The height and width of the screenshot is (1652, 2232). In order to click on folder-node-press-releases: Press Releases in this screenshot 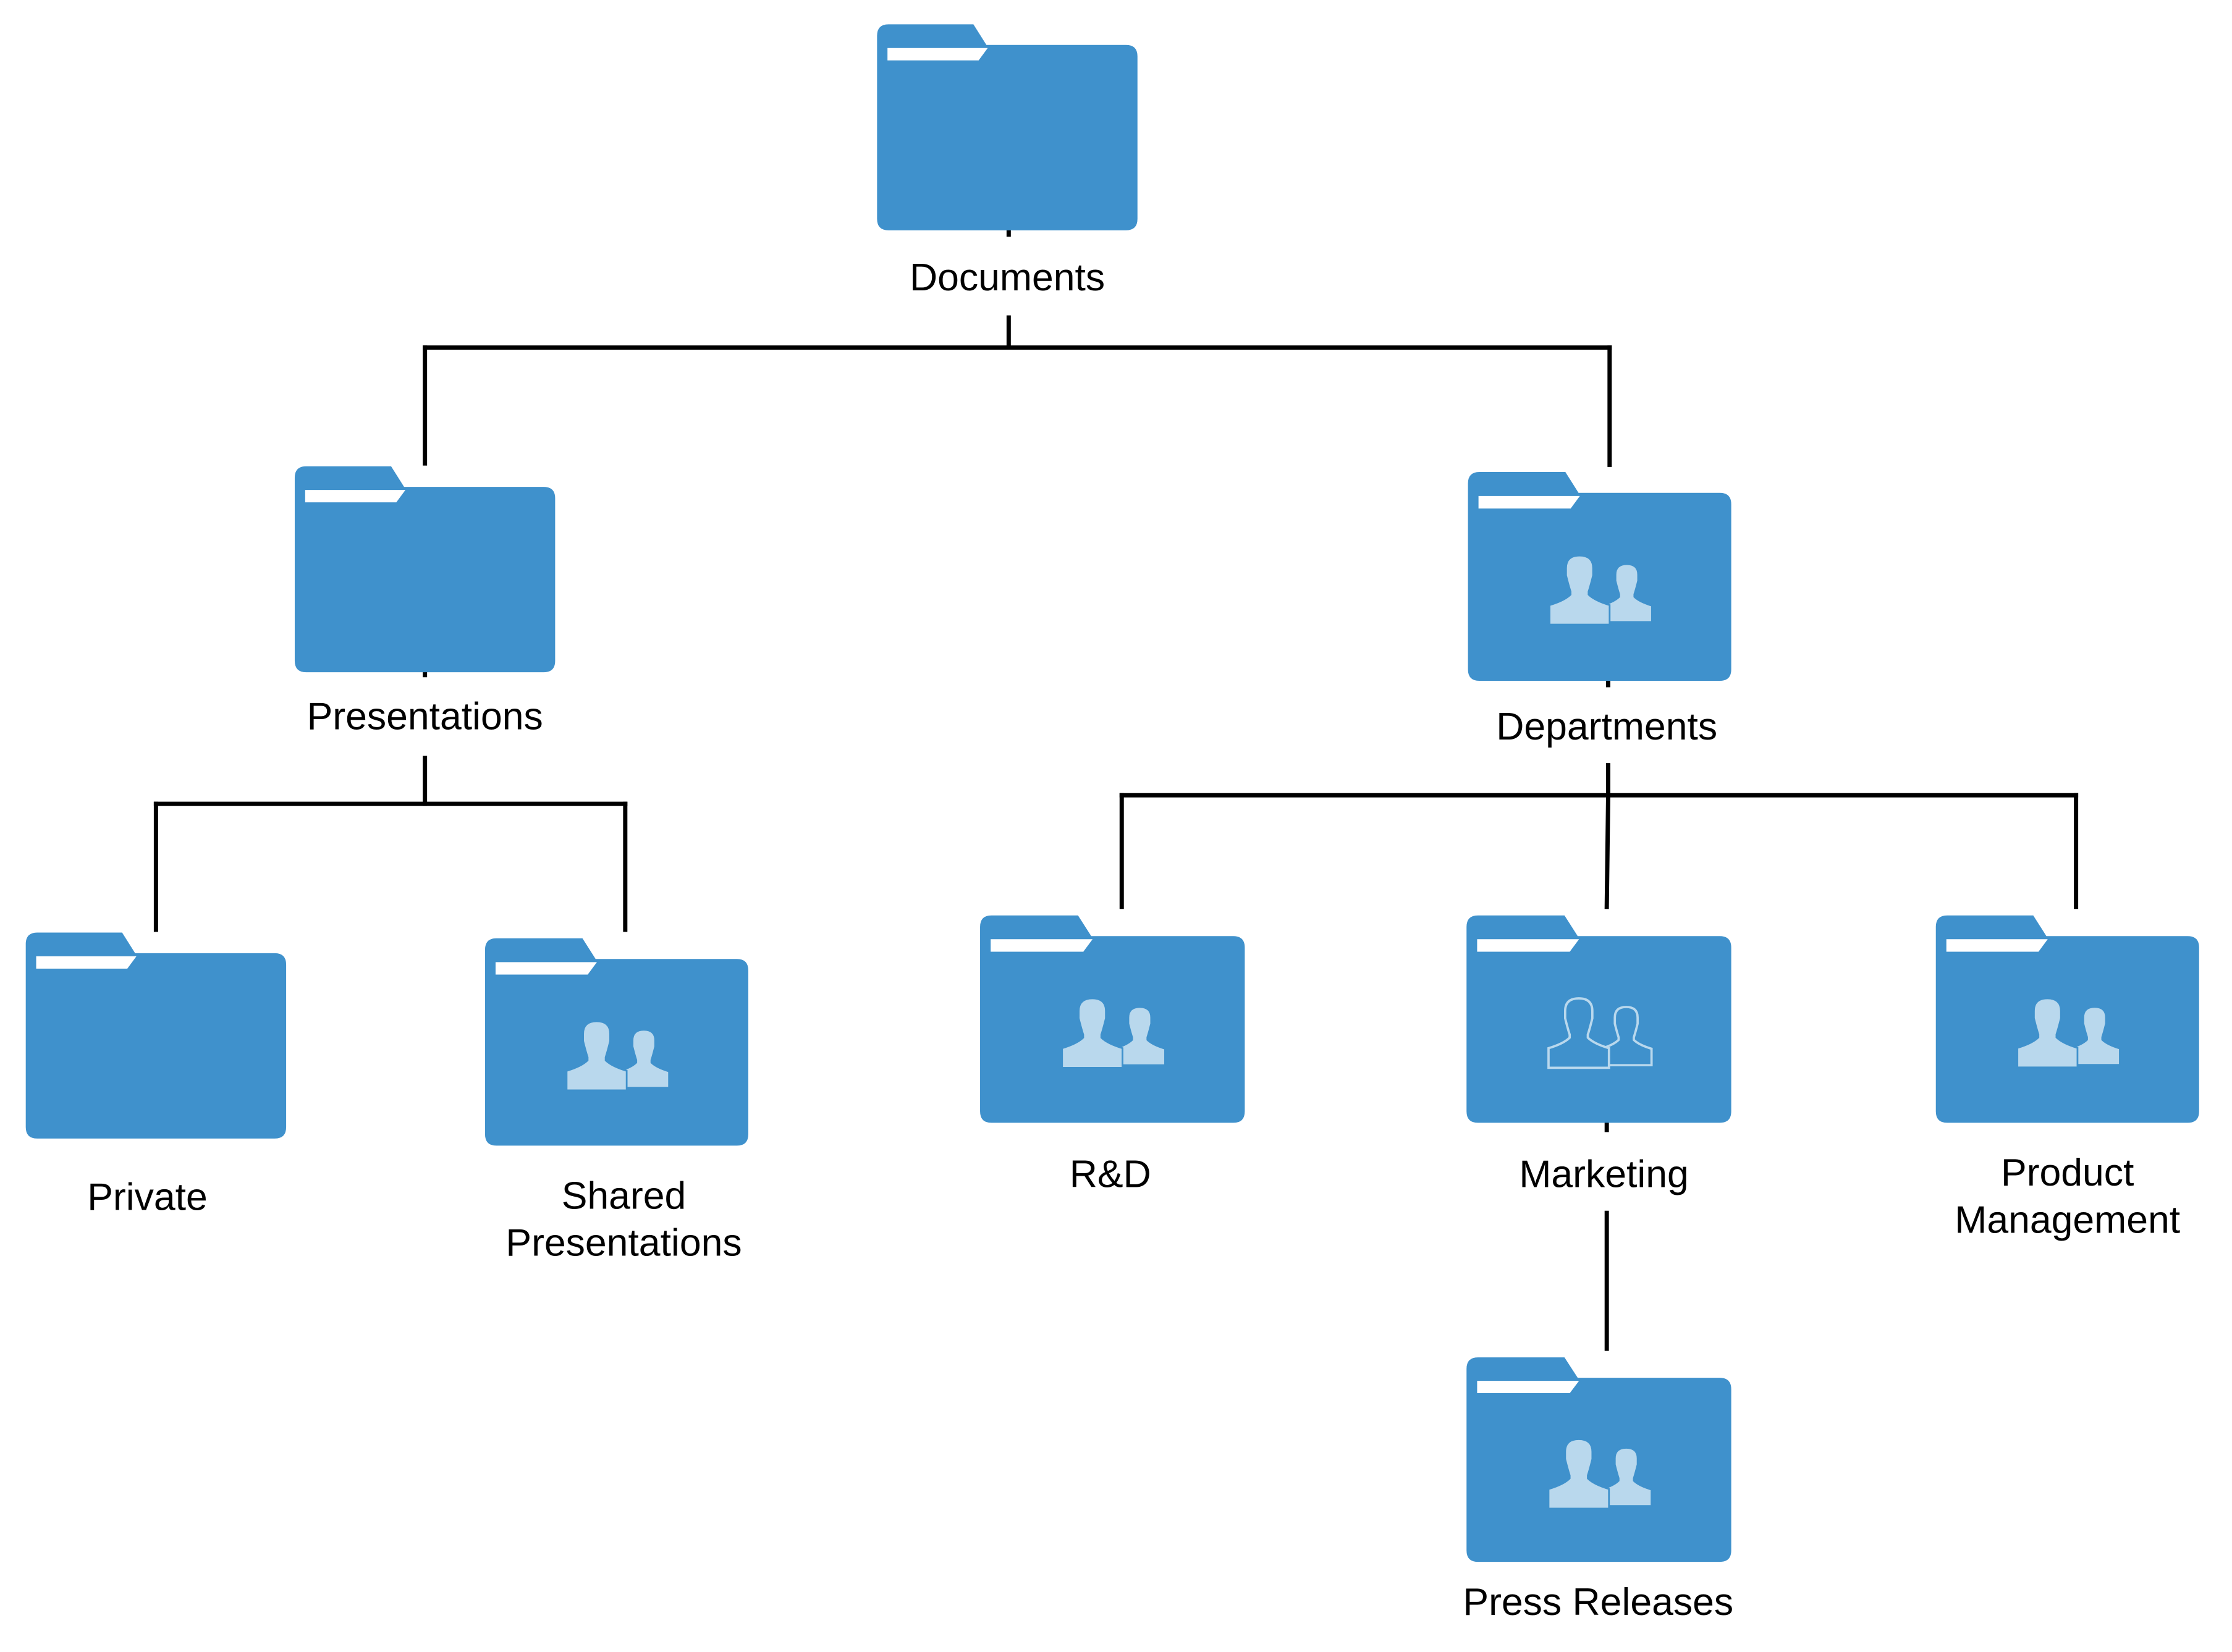, I will do `click(1598, 1490)`.